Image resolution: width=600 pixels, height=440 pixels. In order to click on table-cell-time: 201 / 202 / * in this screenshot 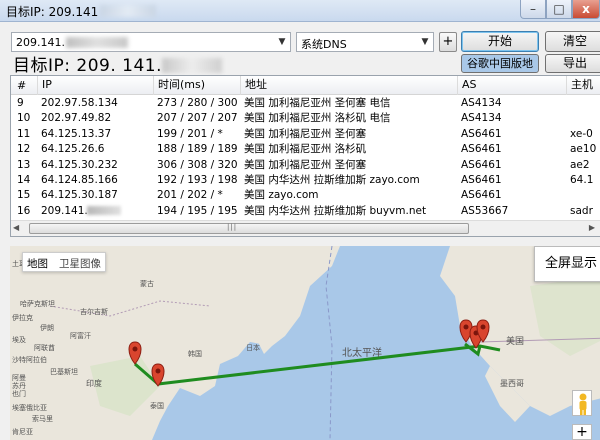, I will do `click(190, 195)`.